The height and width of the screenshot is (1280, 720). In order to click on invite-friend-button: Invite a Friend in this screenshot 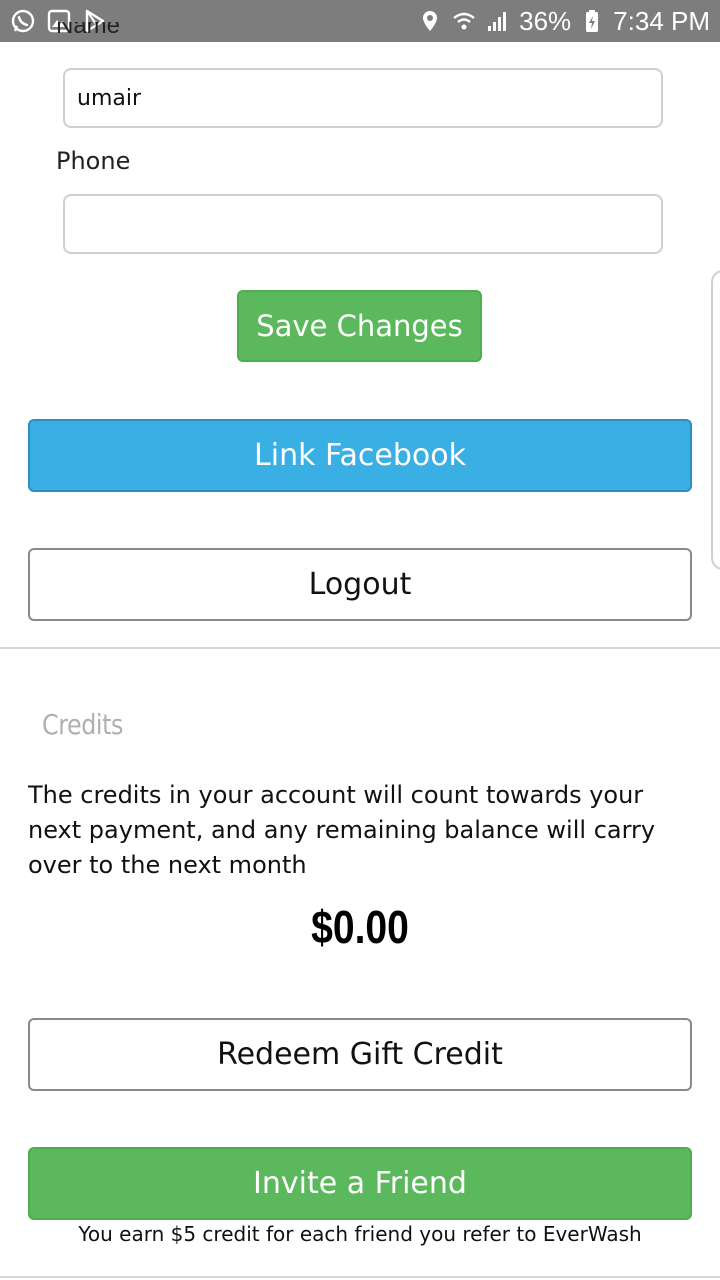, I will do `click(360, 1183)`.